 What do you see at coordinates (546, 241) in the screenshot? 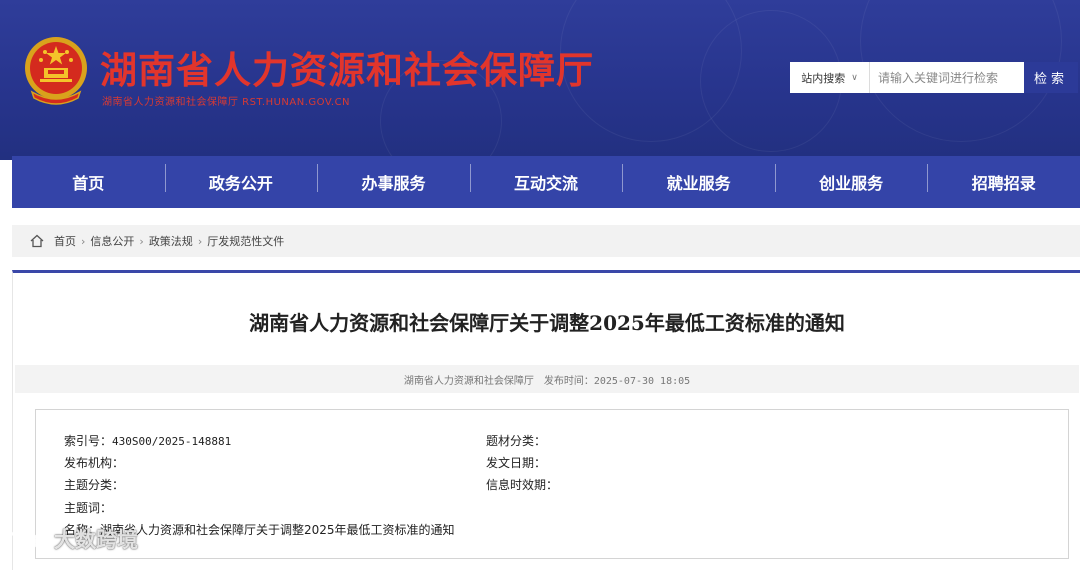
I see `breadcrumb: 首页 › 信息公开 › 政策法规 › 厅发规范性文件` at bounding box center [546, 241].